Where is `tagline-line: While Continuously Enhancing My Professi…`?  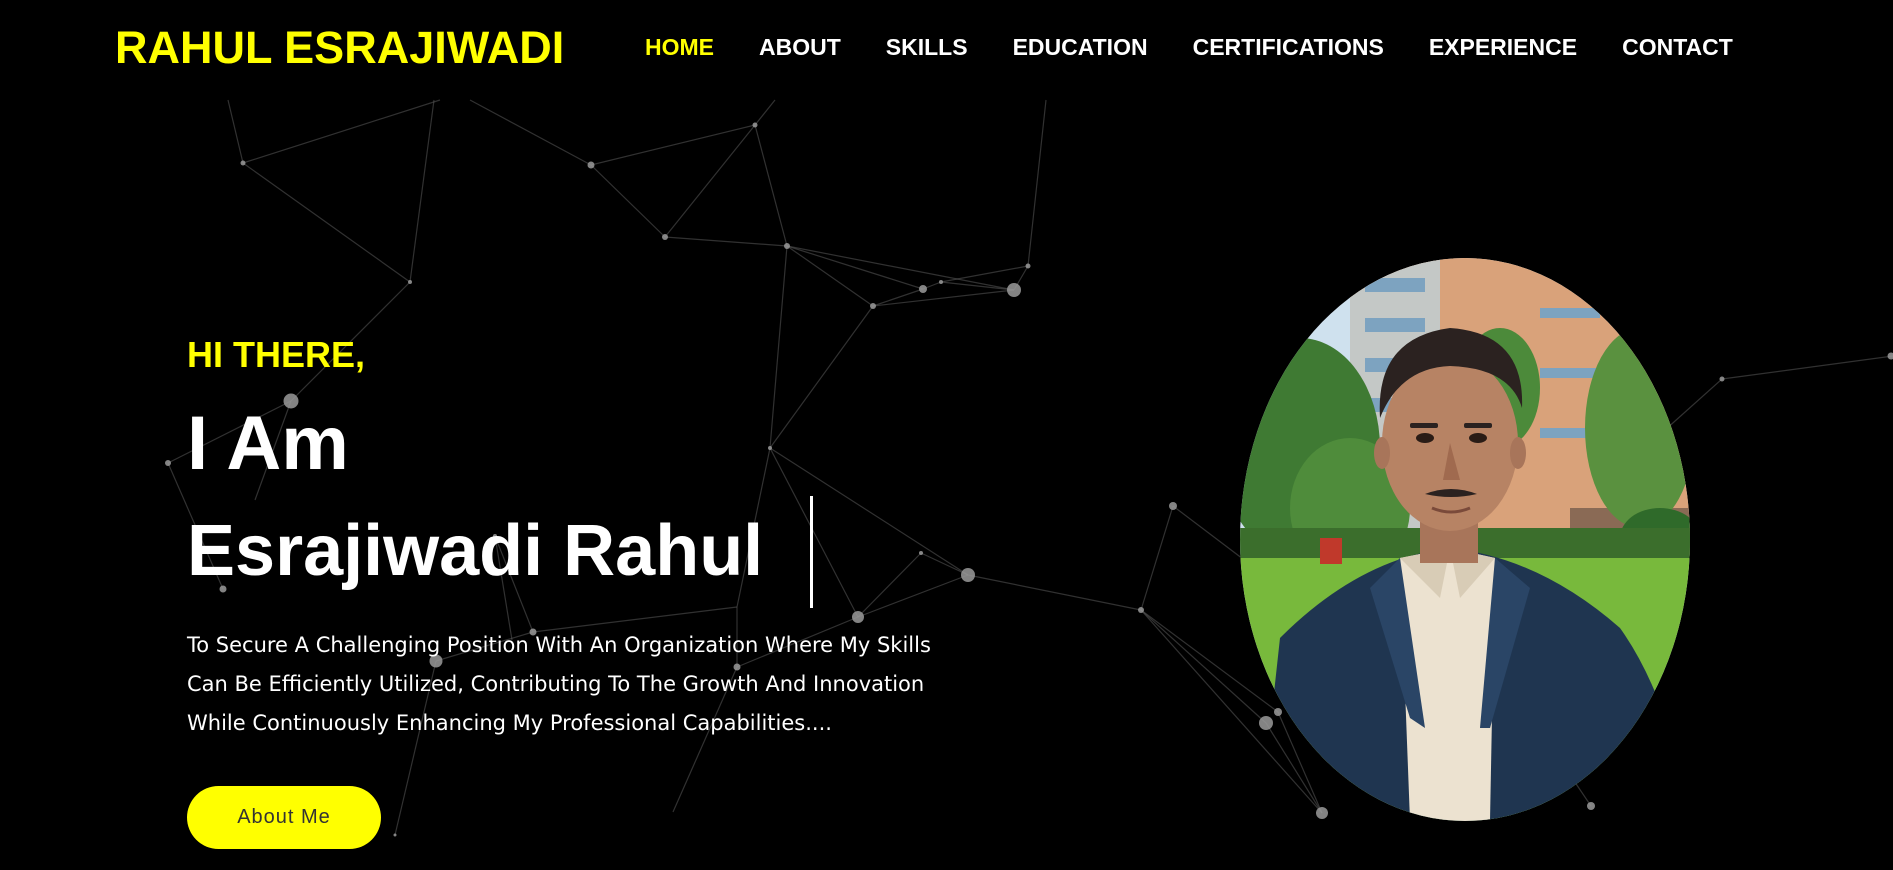 tagline-line: While Continuously Enhancing My Professi… is located at coordinates (509, 723).